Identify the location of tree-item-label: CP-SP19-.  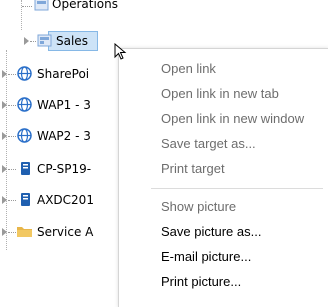
(64, 169).